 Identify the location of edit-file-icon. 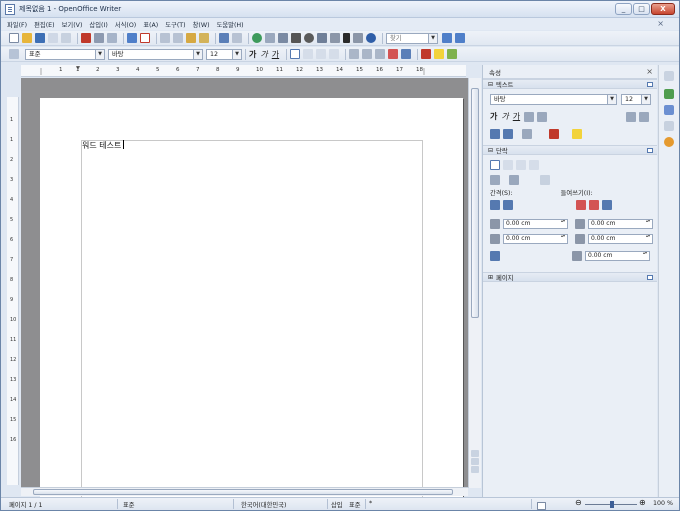
(66, 38).